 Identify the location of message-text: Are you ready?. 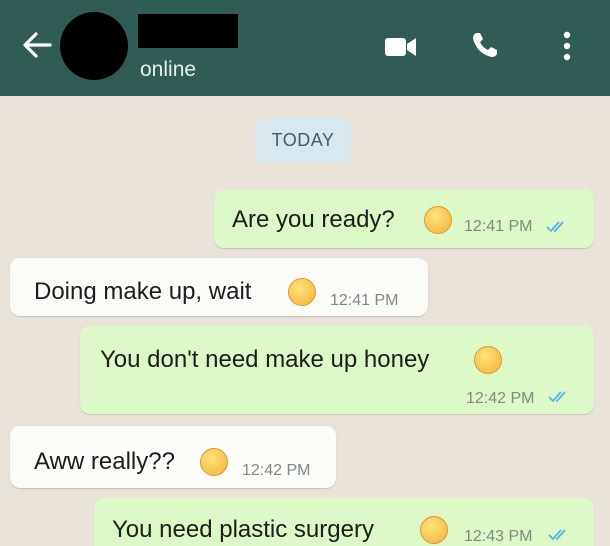
(313, 219).